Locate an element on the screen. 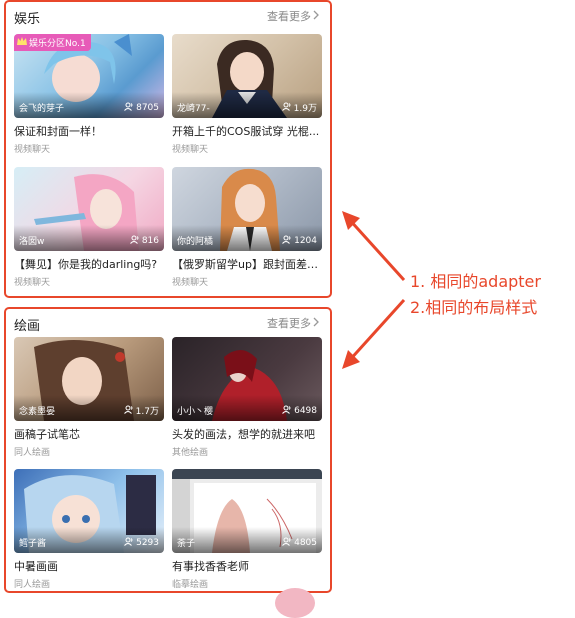 The image size is (575, 618). uploader-name: 念素墨晏 is located at coordinates (37, 412).